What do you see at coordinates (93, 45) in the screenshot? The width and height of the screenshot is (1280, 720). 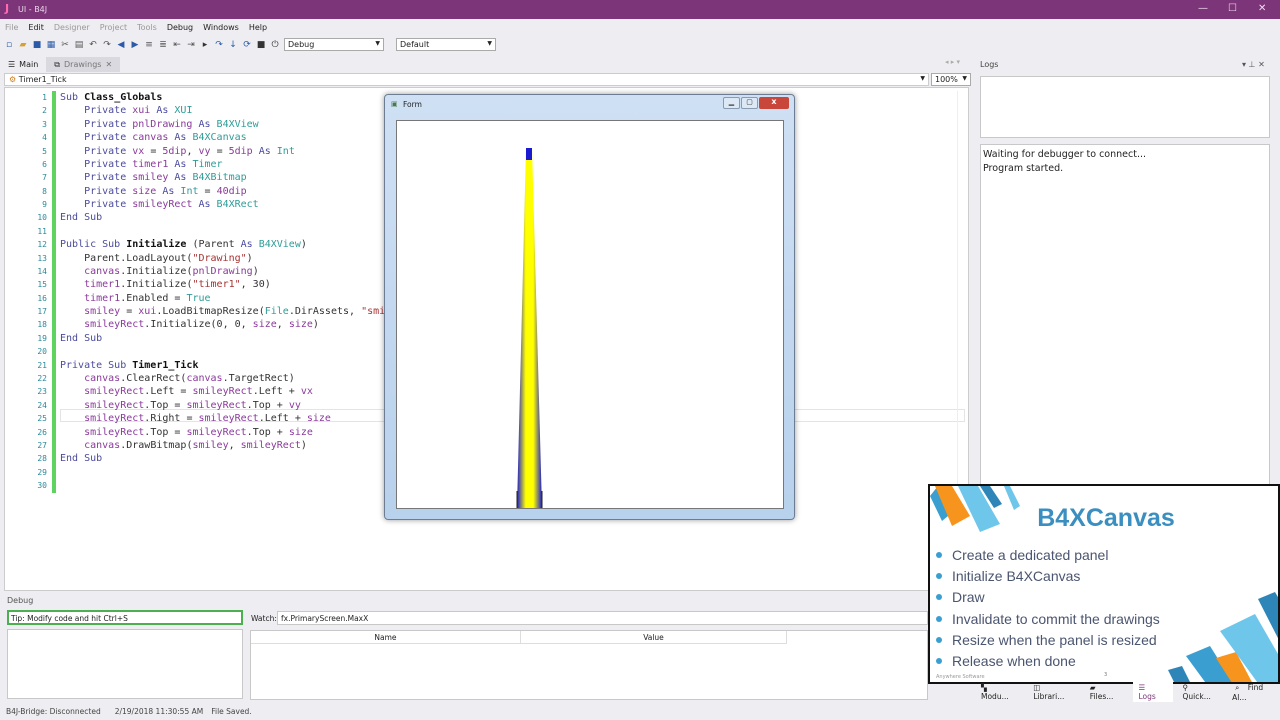 I see `undo-icon: ↶` at bounding box center [93, 45].